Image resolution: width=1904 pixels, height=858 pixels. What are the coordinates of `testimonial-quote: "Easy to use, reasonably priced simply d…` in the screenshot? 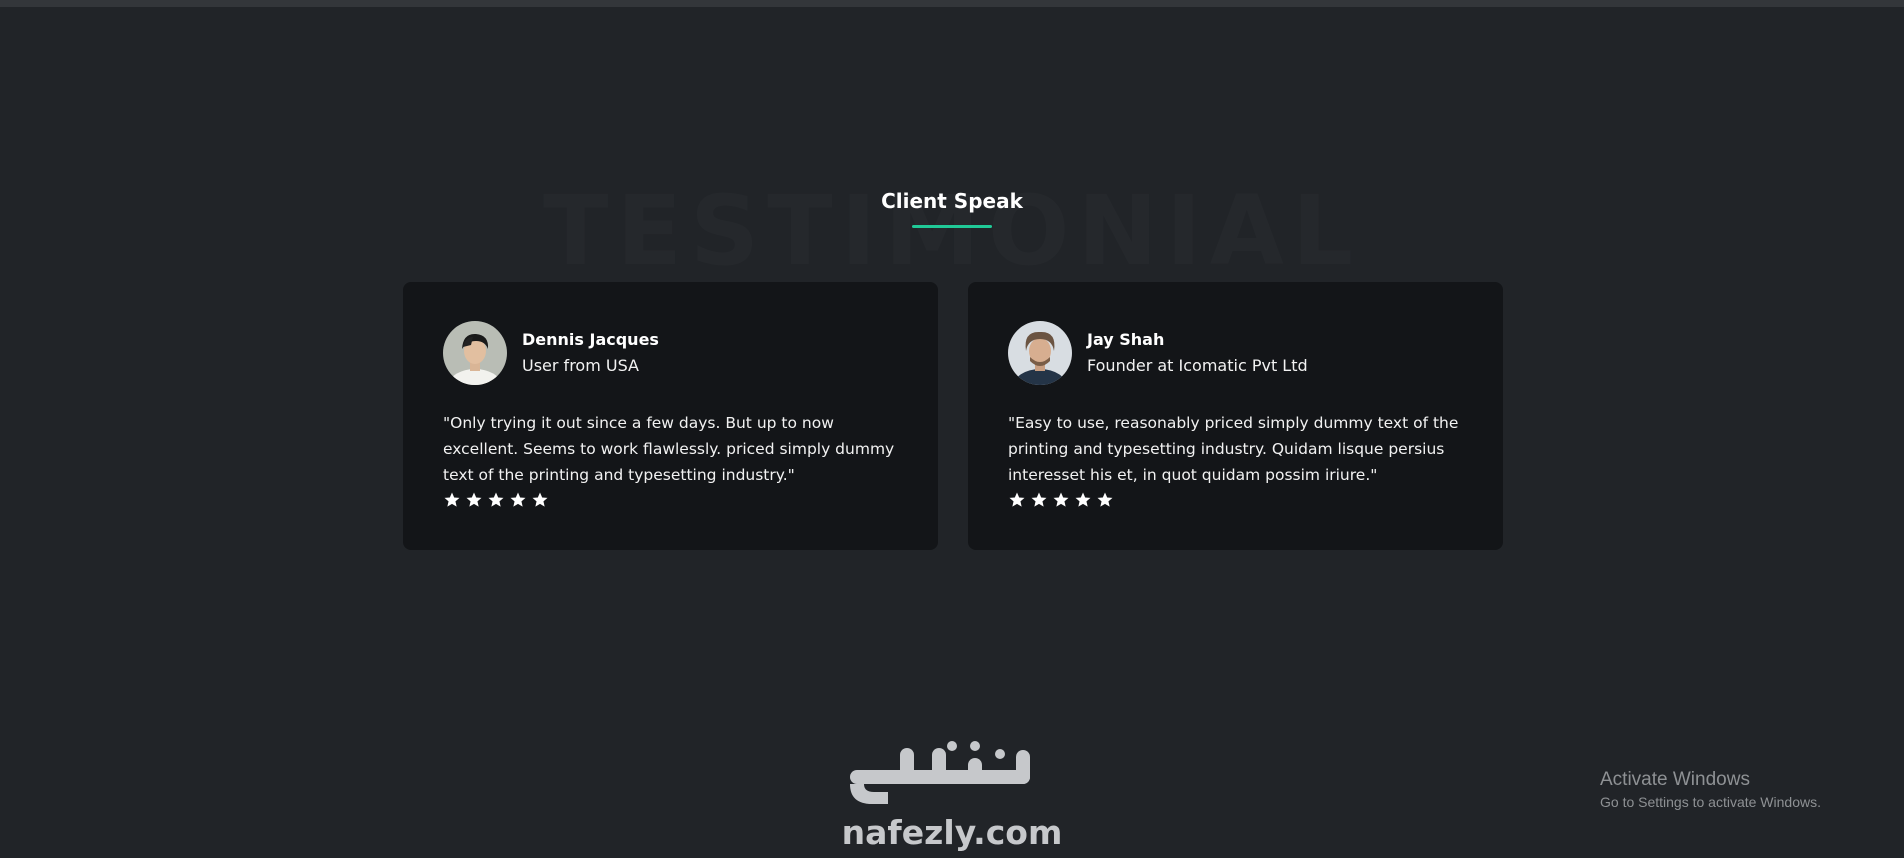 It's located at (1233, 449).